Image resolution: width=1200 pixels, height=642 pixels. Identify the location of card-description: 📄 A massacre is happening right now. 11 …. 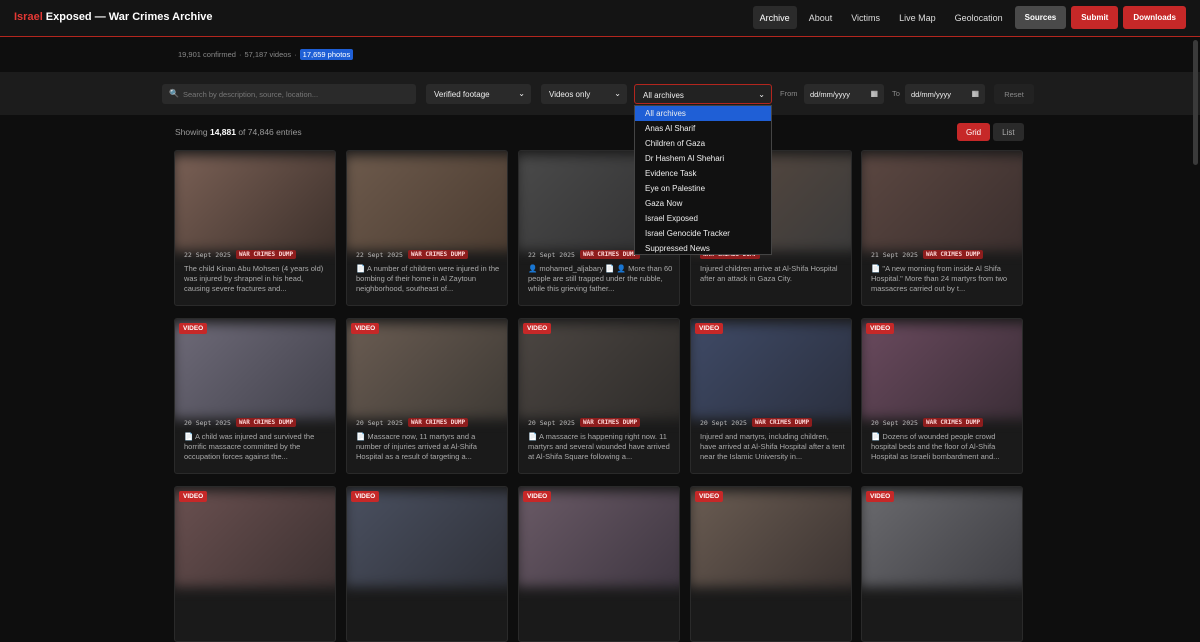
(599, 446).